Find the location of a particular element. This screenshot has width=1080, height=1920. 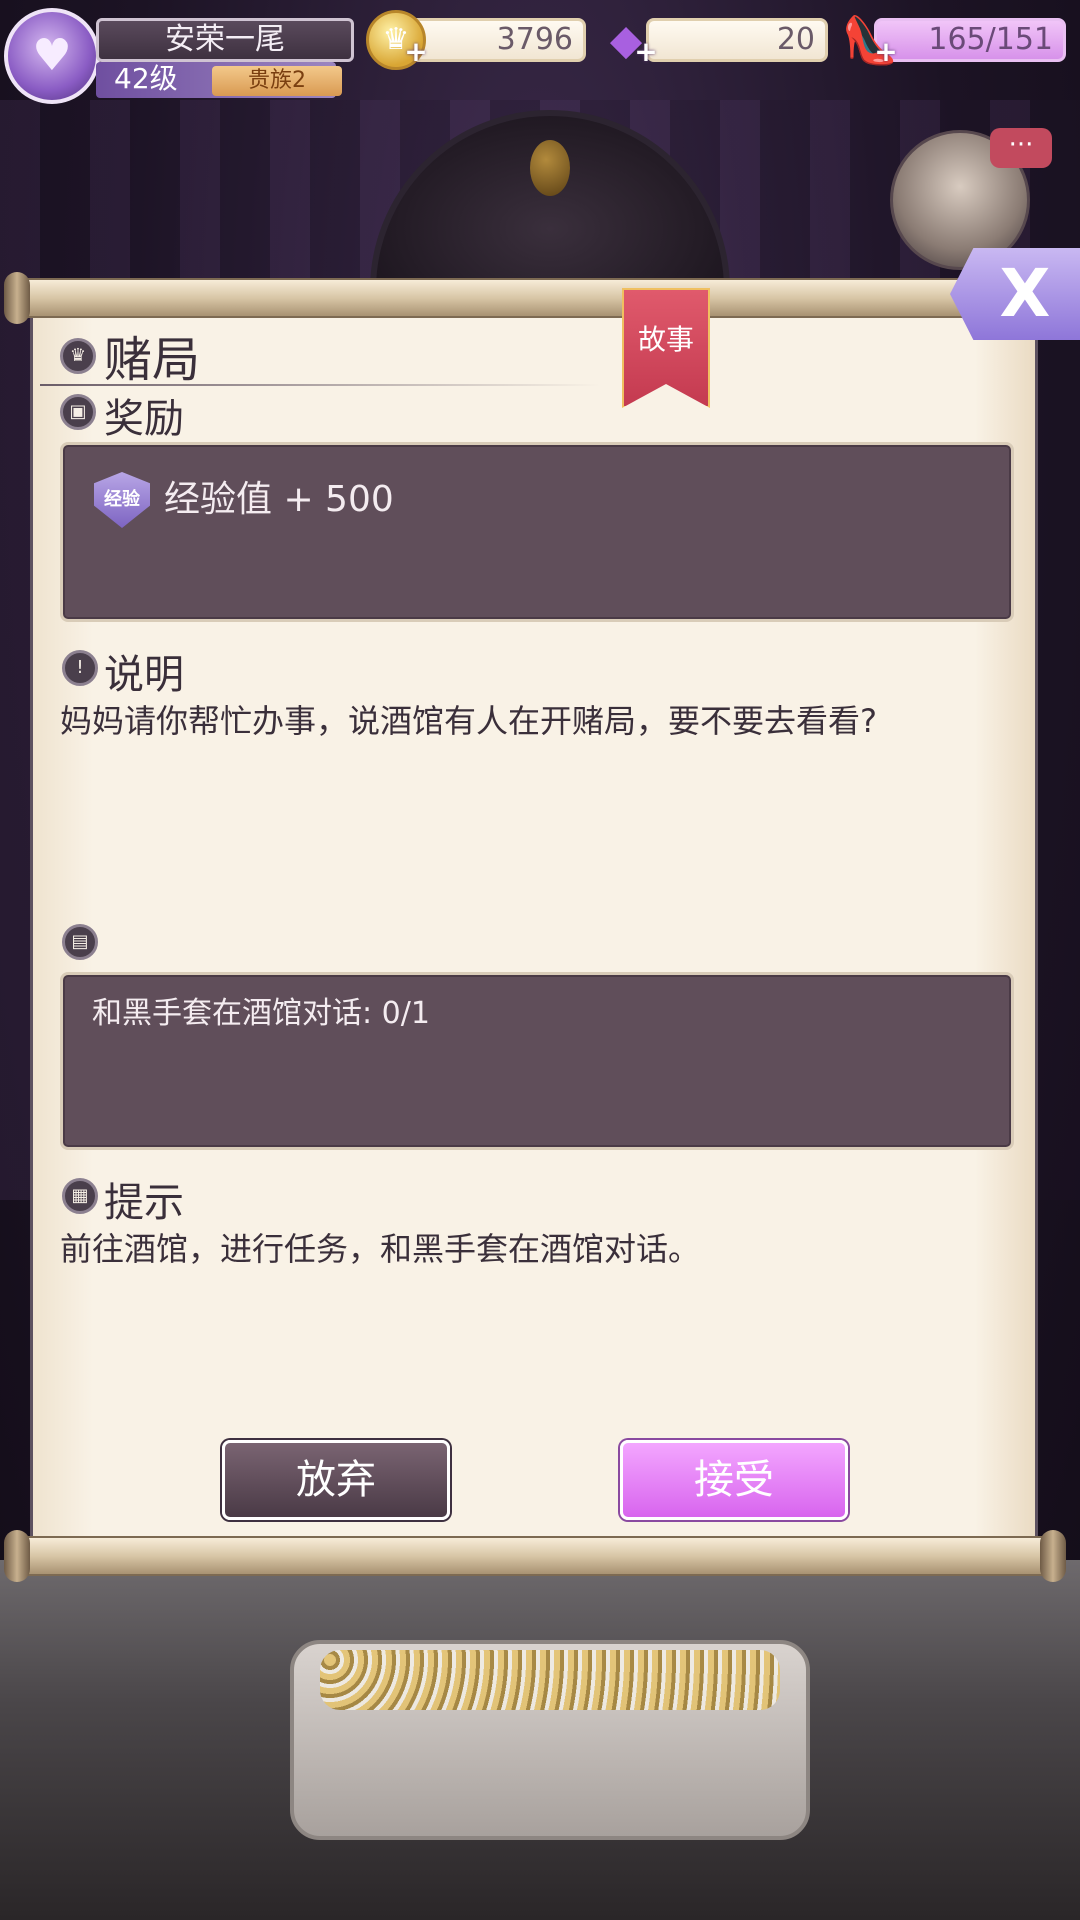

scroll-rod-bottom is located at coordinates (536, 1556).